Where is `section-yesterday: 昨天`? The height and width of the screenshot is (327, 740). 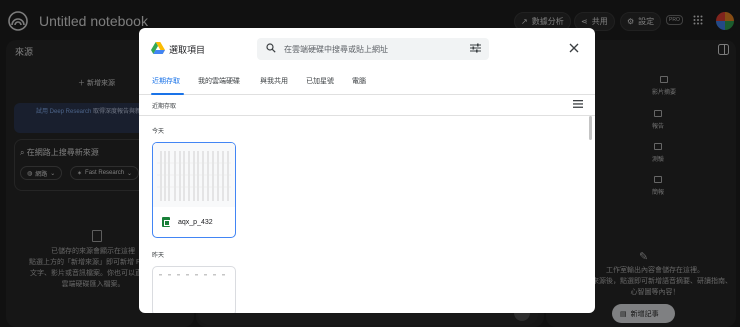
section-yesterday: 昨天 is located at coordinates (158, 256).